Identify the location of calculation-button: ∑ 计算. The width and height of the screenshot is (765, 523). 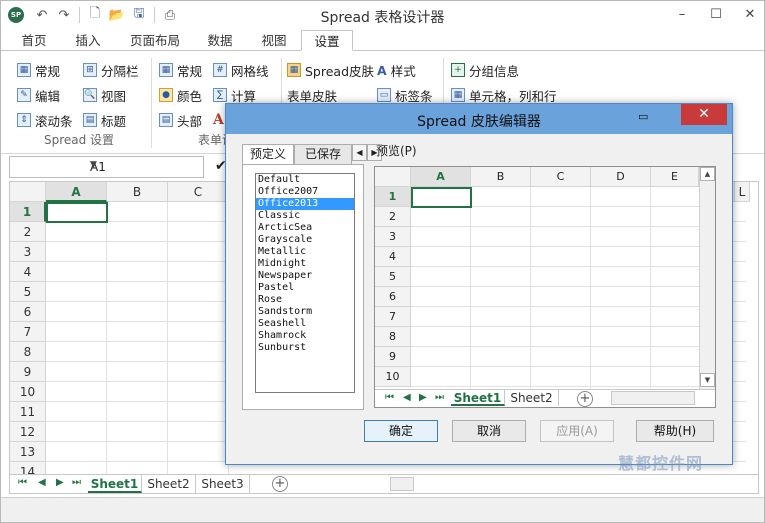
(234, 95).